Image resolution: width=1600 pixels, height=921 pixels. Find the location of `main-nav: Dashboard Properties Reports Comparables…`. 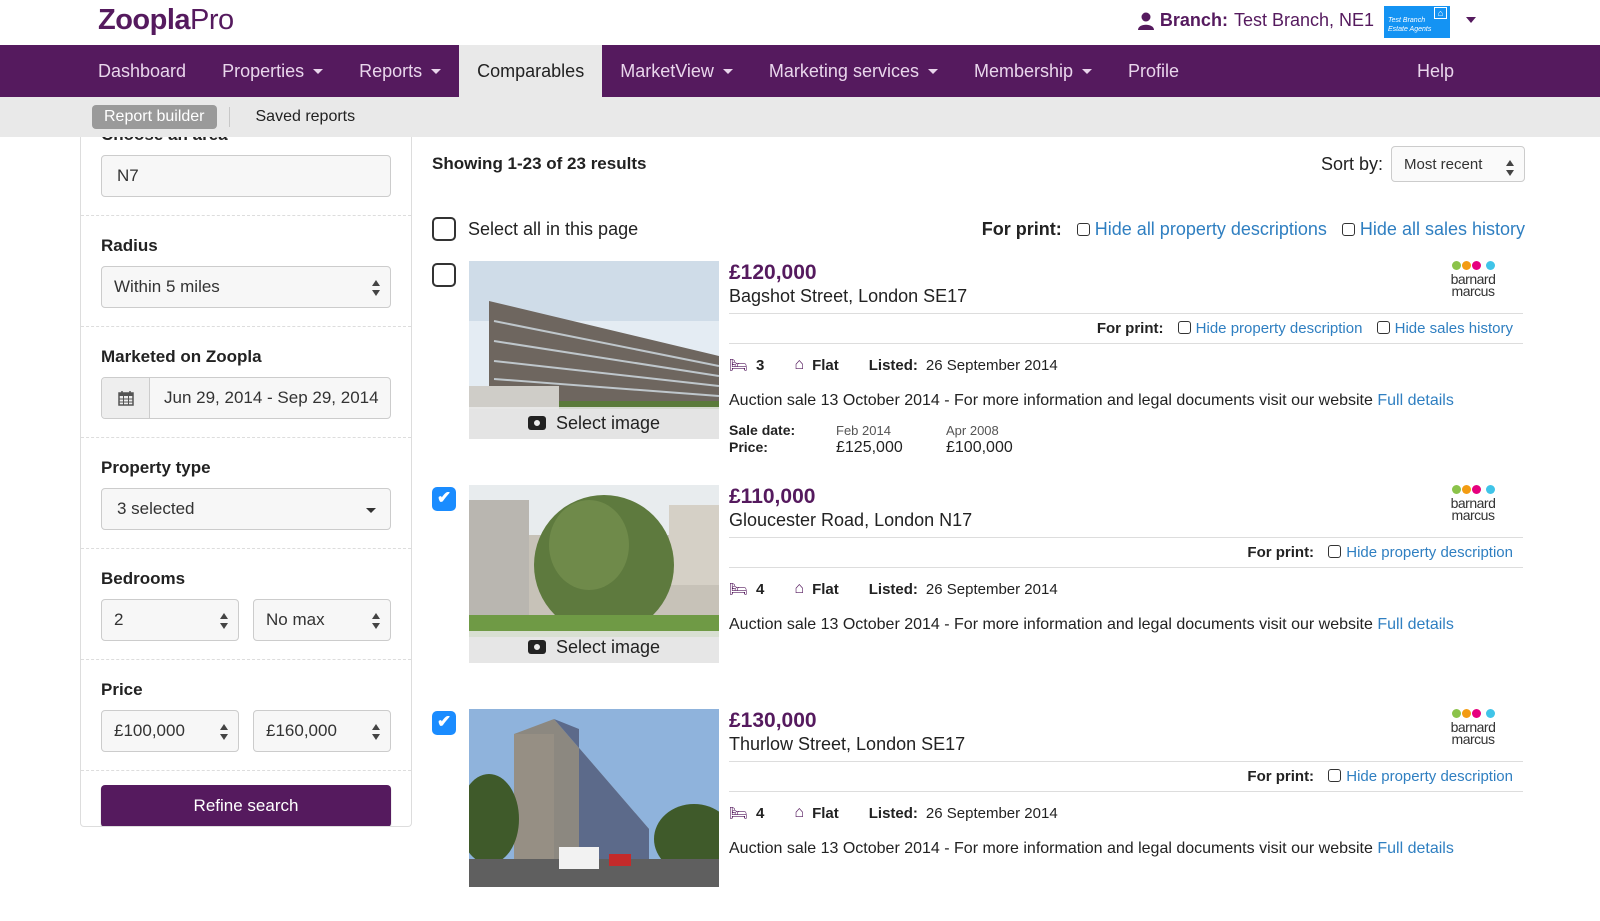

main-nav: Dashboard Properties Reports Comparables… is located at coordinates (800, 71).